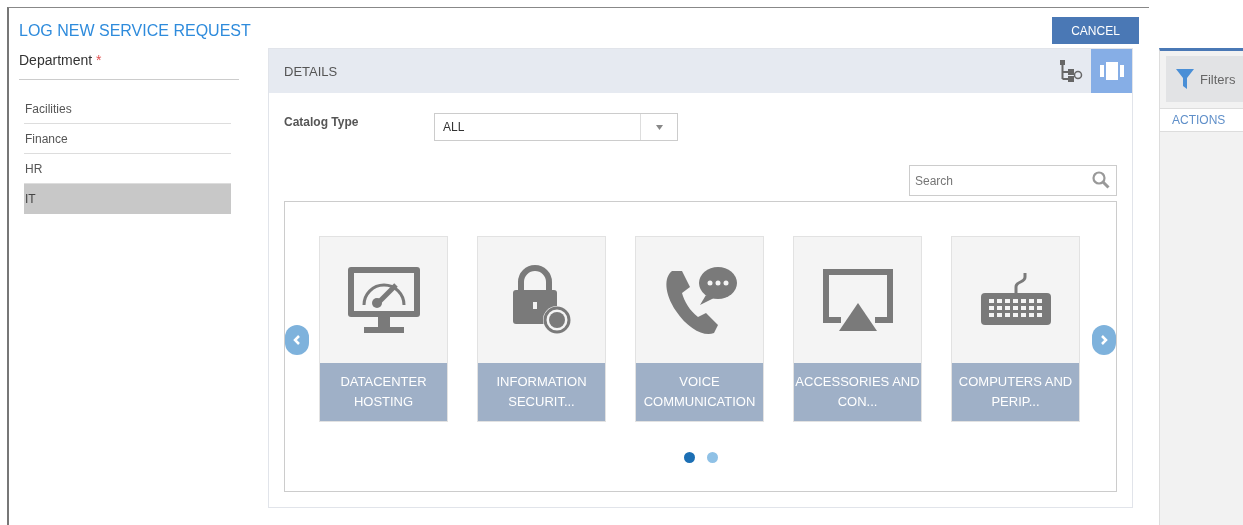  Describe the element at coordinates (1201, 120) in the screenshot. I see `actions-tab: ACTIONS` at that location.